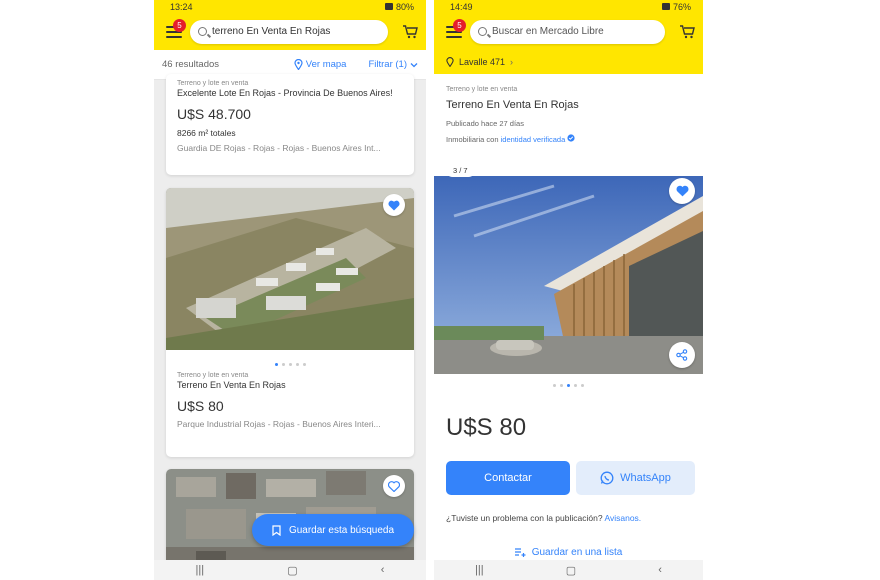 The height and width of the screenshot is (580, 880). Describe the element at coordinates (533, 139) in the screenshot. I see `seller-verified-link: identidad verificada` at that location.